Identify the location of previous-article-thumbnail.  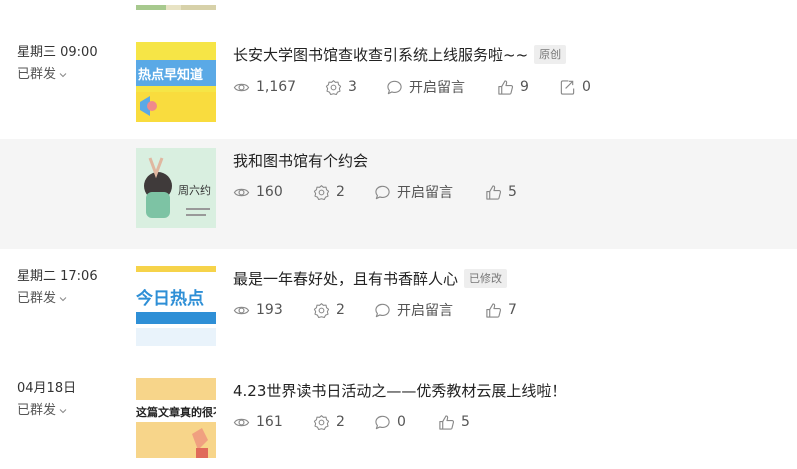
(176, 5).